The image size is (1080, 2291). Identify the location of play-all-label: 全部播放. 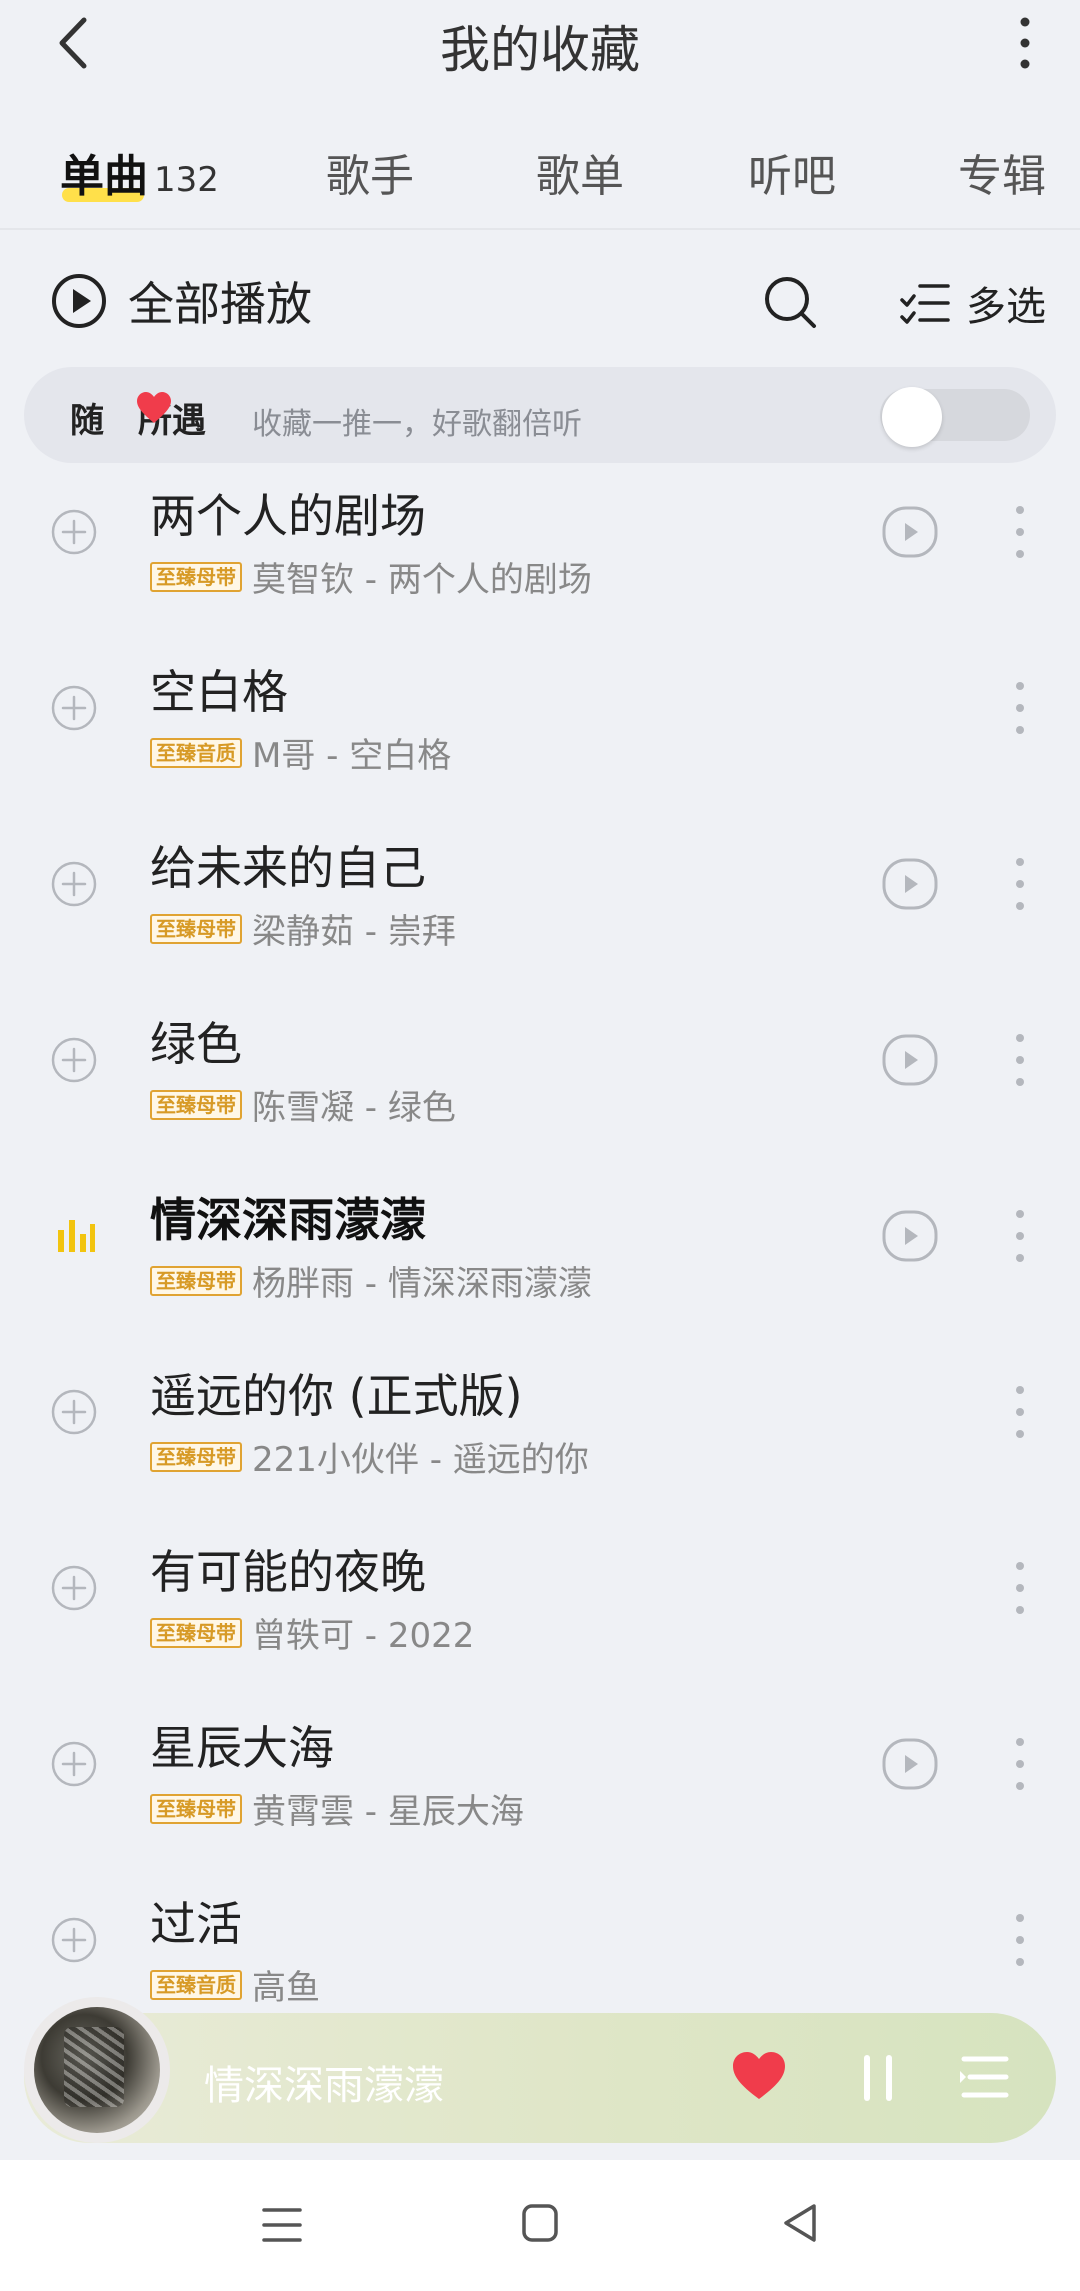
(220, 304).